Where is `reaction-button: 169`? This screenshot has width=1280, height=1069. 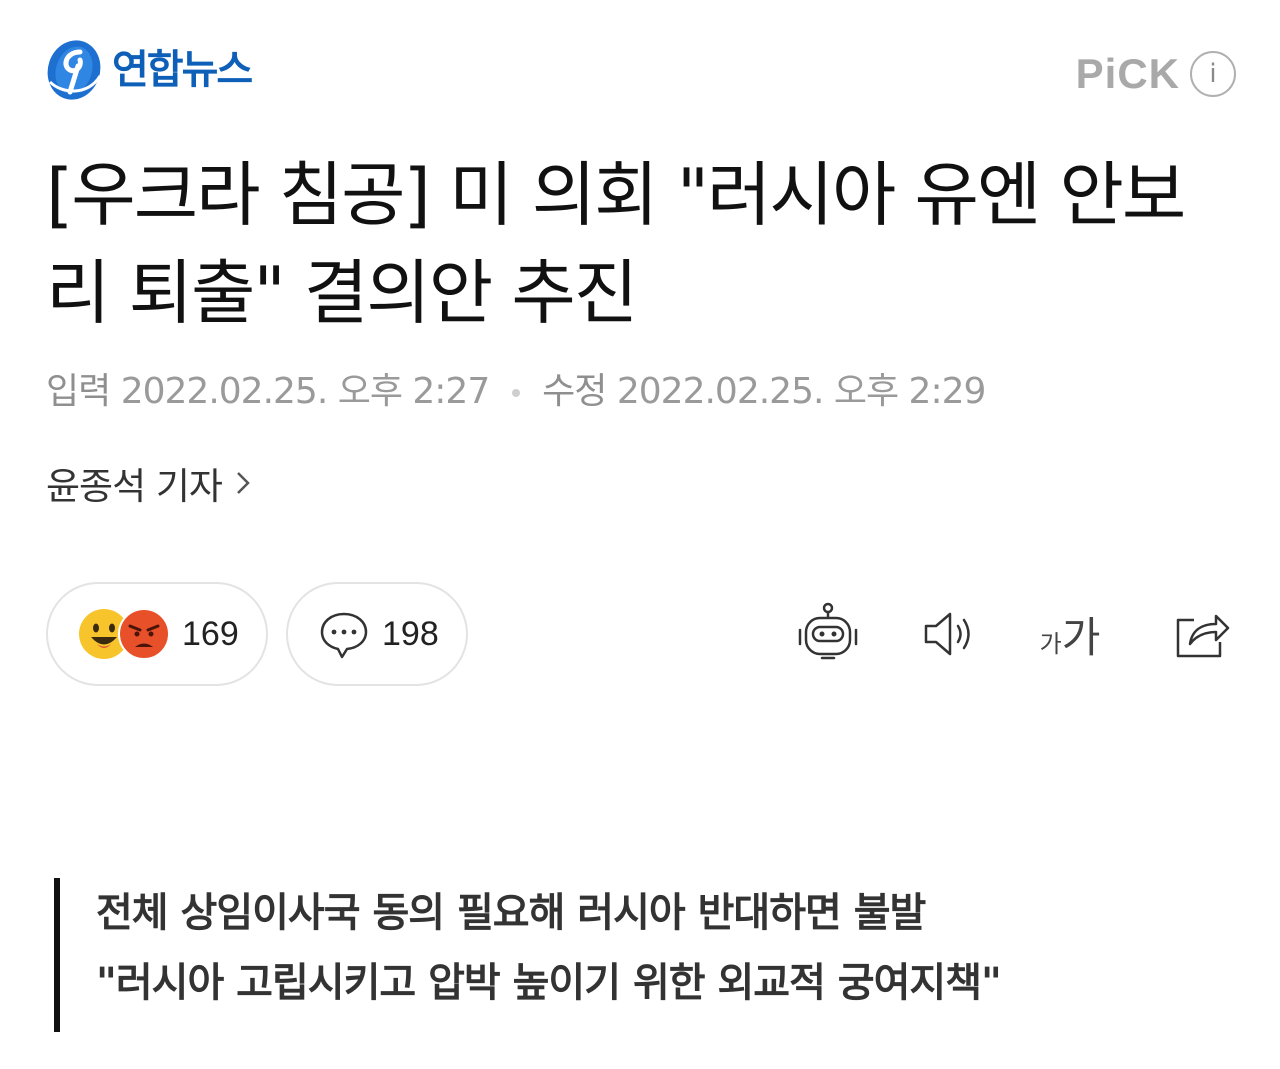 reaction-button: 169 is located at coordinates (157, 634).